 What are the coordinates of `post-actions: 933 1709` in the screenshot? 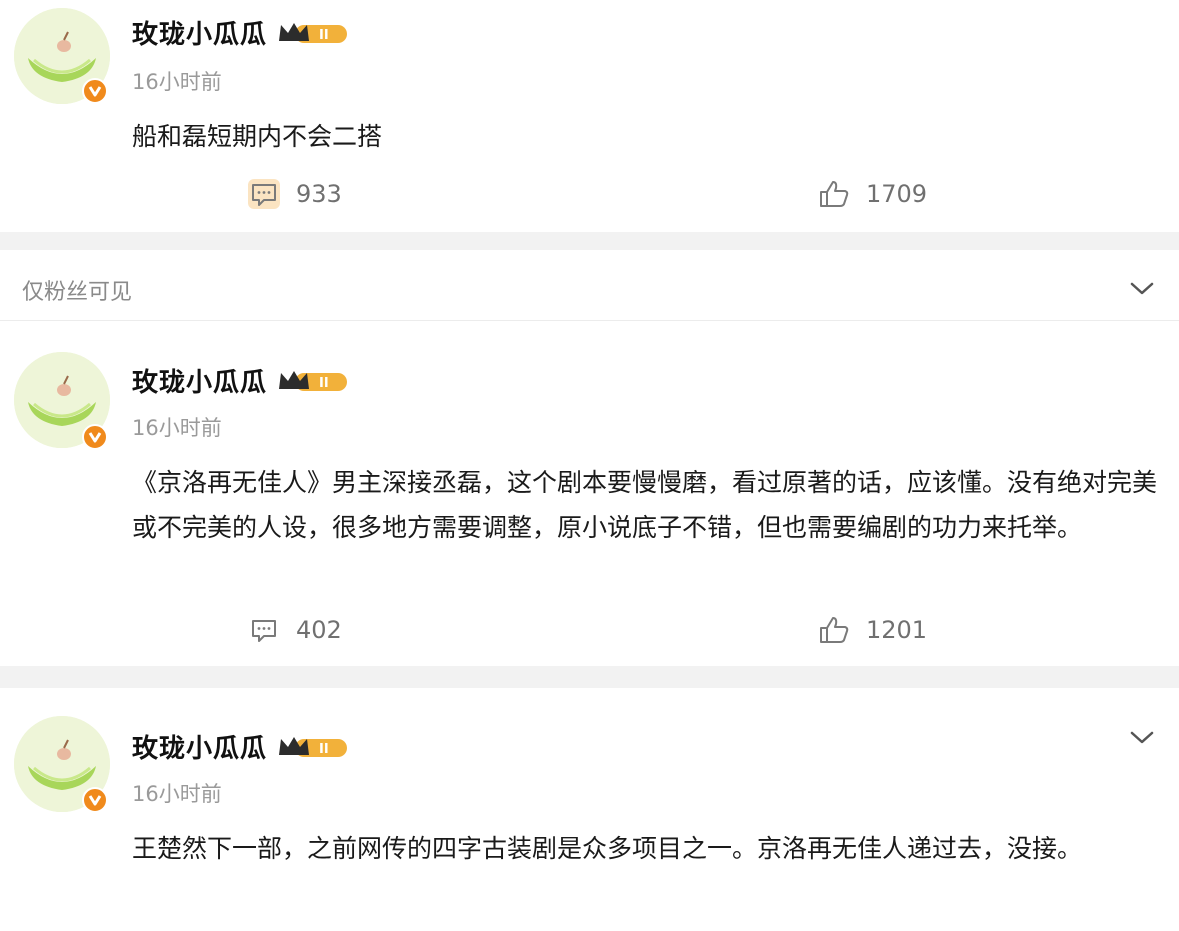 It's located at (589, 194).